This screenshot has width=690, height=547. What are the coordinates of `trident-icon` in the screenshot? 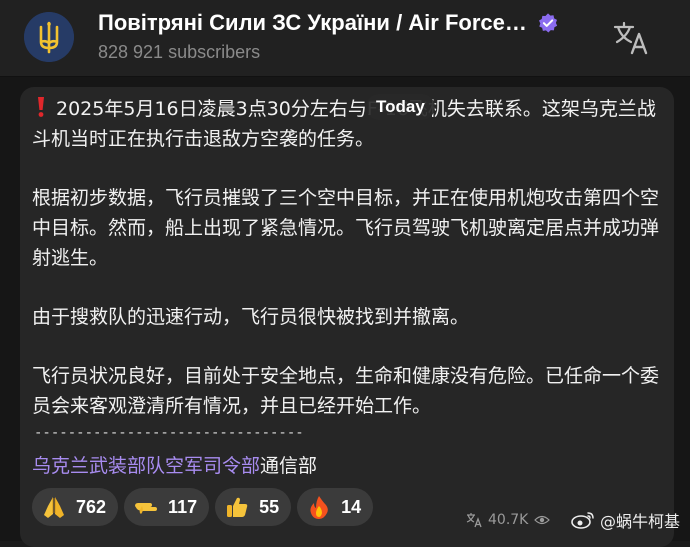 It's located at (49, 37).